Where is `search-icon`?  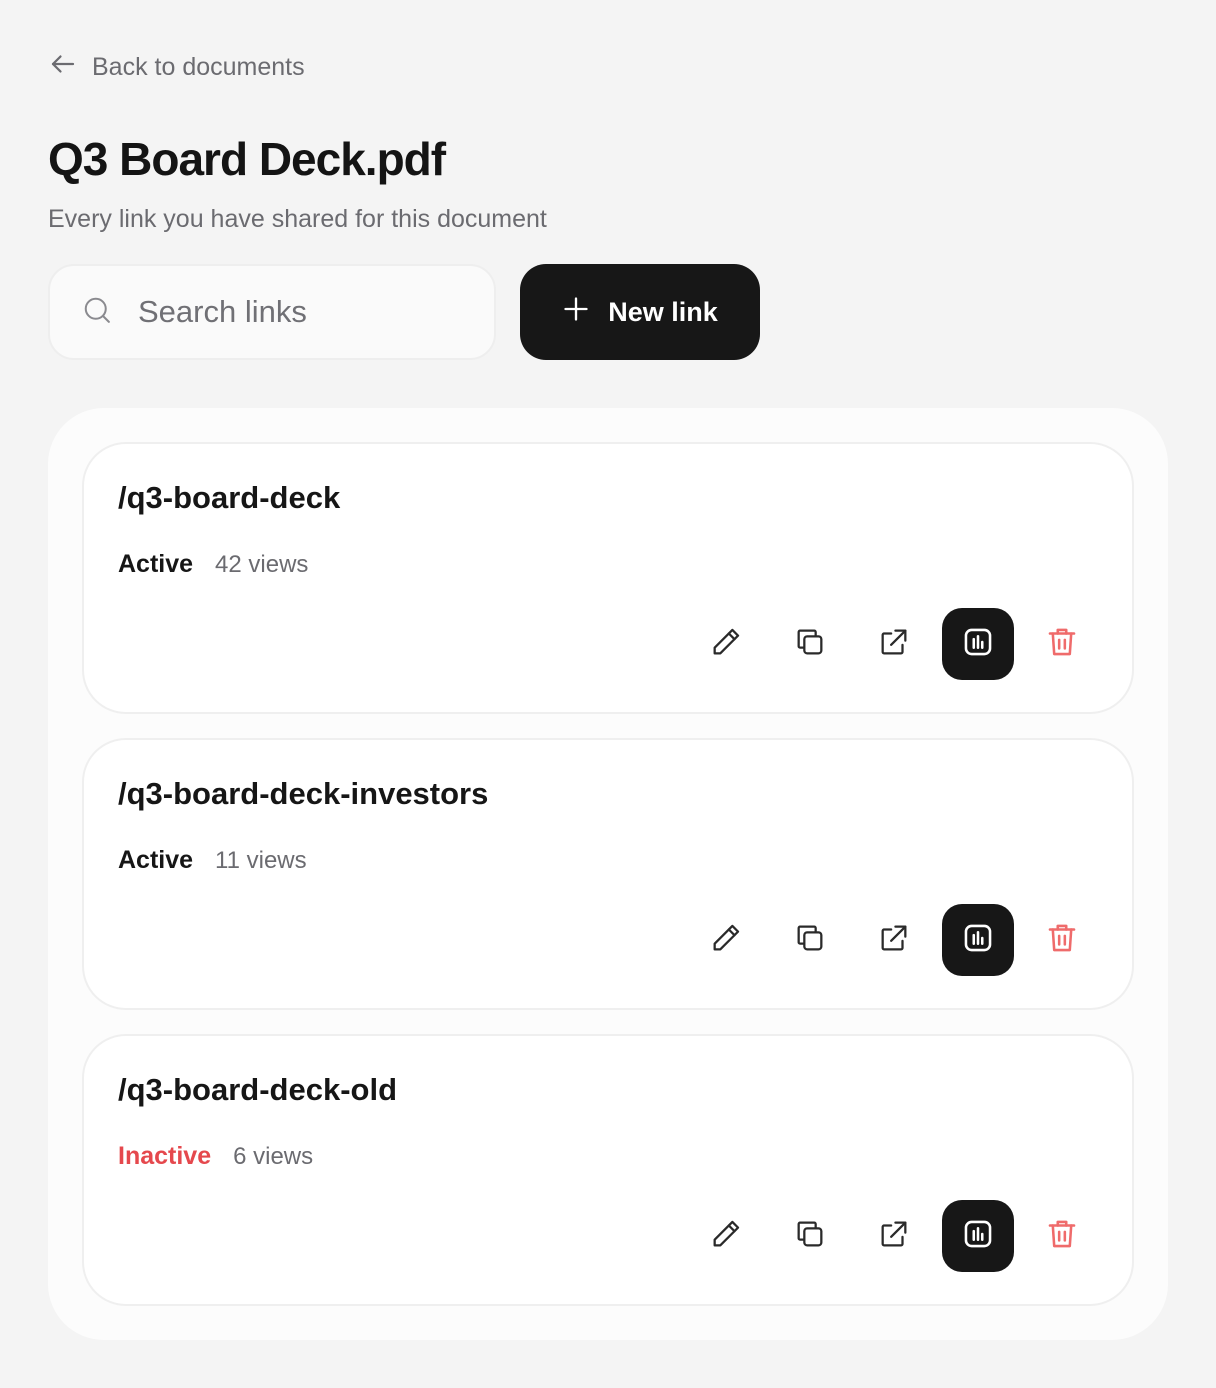 search-icon is located at coordinates (97, 312).